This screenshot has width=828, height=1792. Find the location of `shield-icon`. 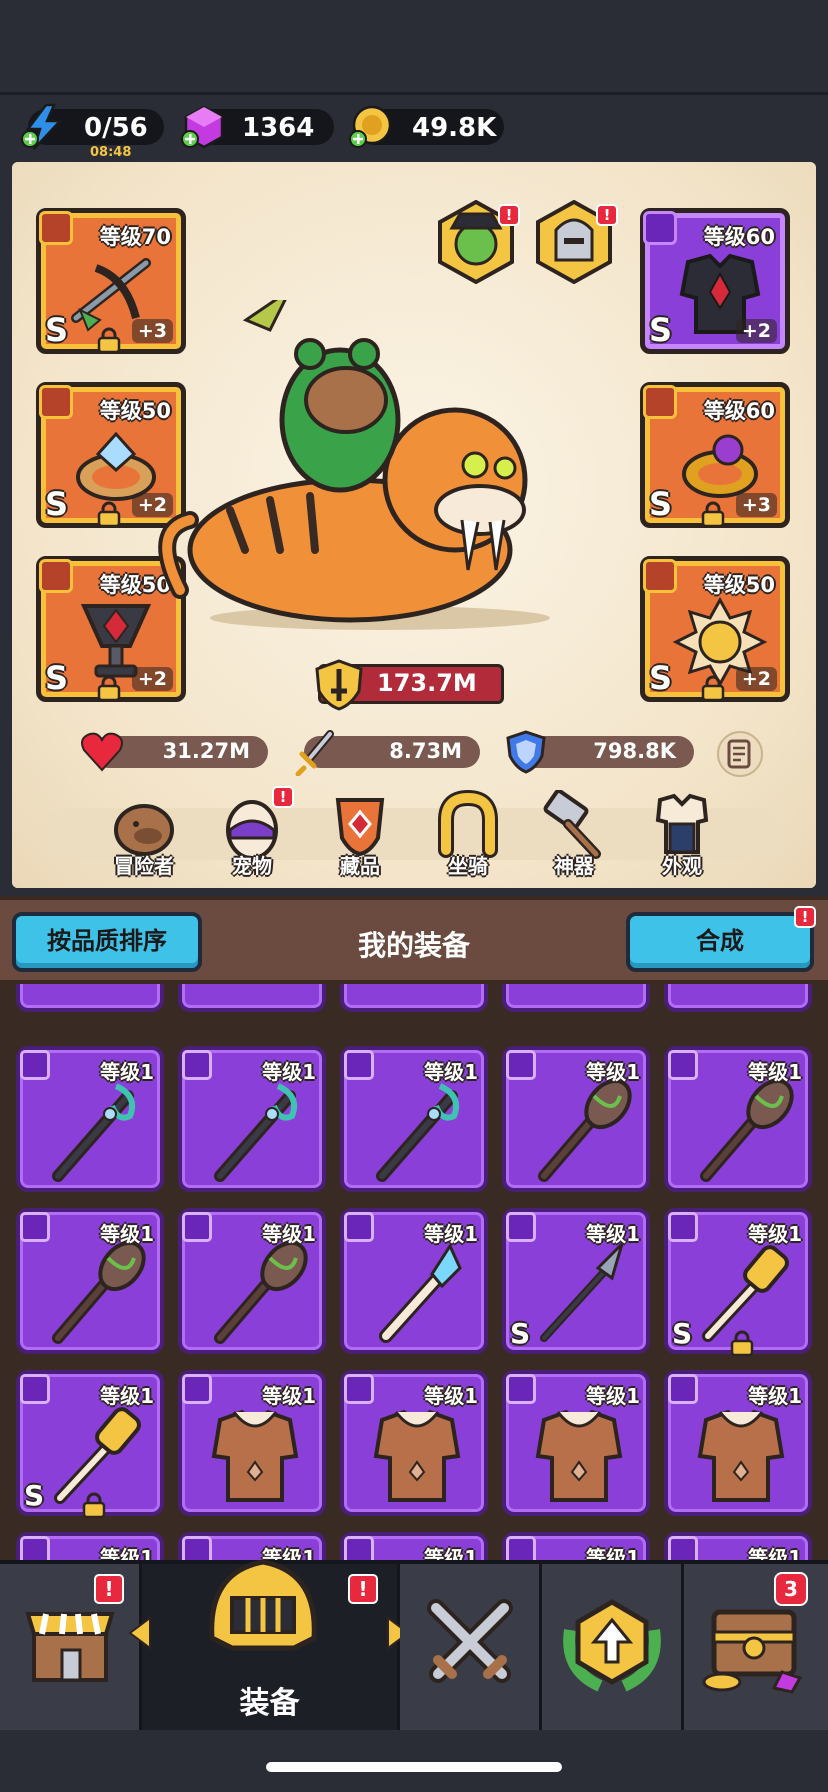

shield-icon is located at coordinates (526, 752).